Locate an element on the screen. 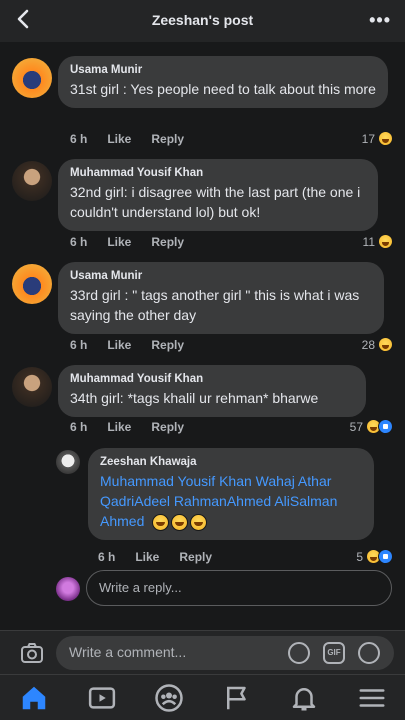 Image resolution: width=405 pixels, height=720 pixels. page-title: Zeeshan's post is located at coordinates (202, 20).